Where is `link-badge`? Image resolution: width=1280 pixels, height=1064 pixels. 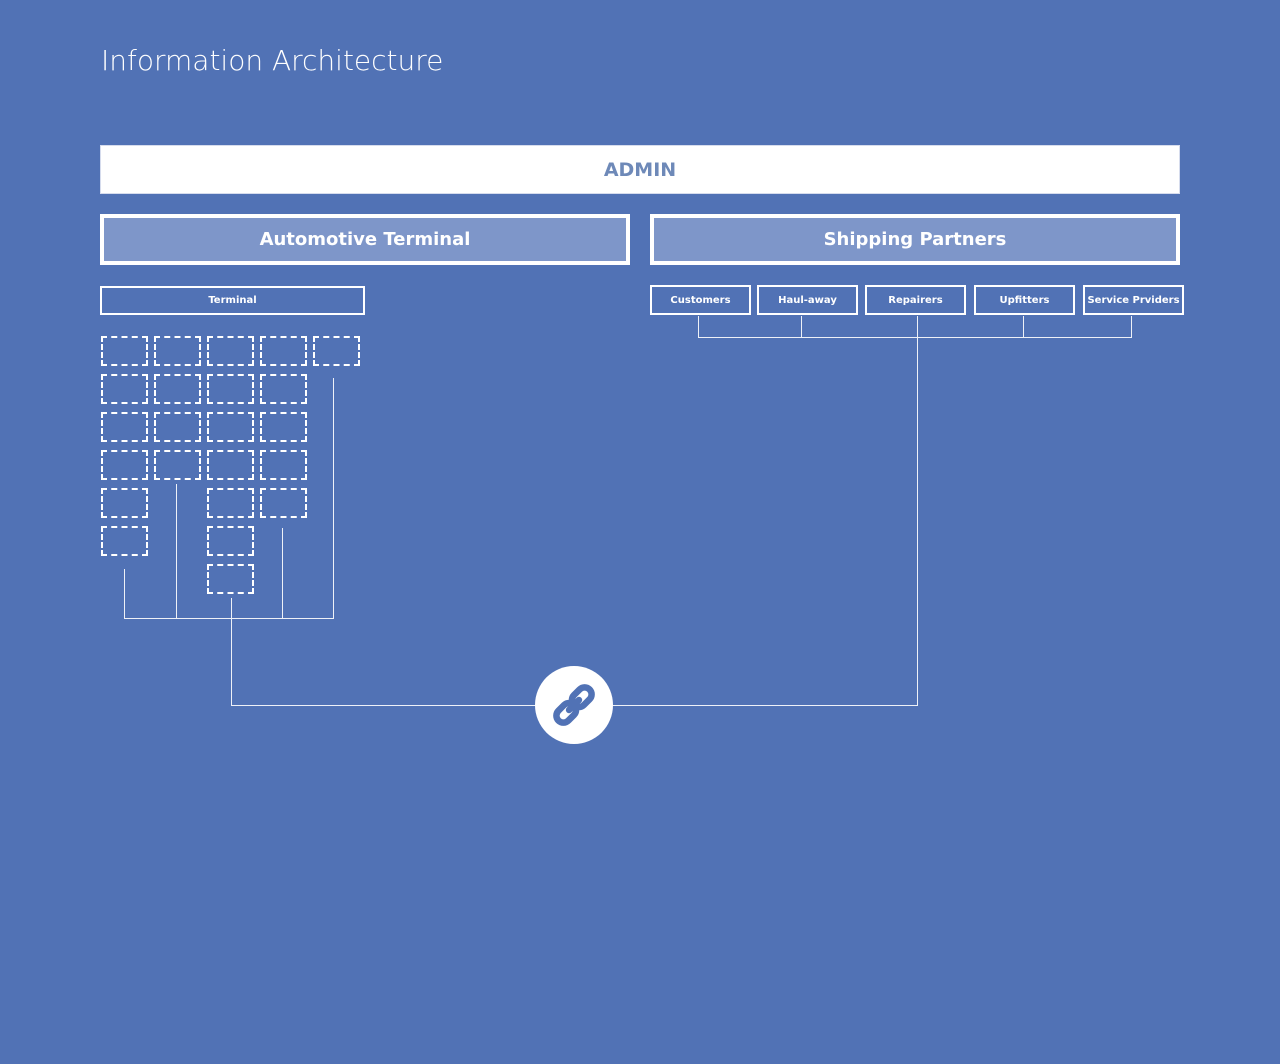
link-badge is located at coordinates (574, 705).